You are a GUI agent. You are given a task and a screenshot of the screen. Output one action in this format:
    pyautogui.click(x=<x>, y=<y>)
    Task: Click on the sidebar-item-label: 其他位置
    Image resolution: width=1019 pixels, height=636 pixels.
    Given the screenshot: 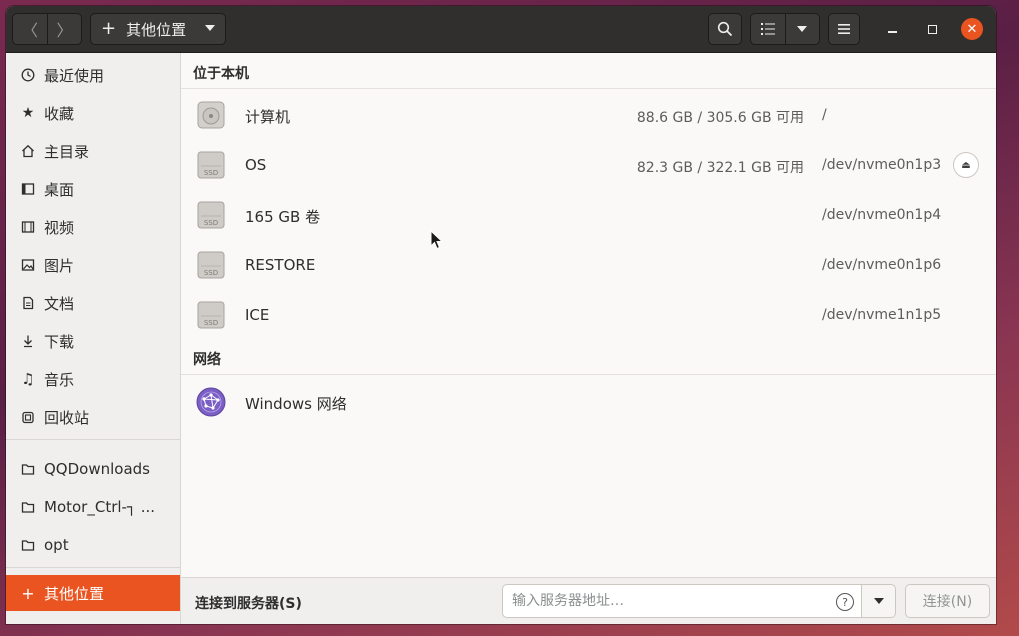 What is the action you would take?
    pyautogui.click(x=74, y=593)
    